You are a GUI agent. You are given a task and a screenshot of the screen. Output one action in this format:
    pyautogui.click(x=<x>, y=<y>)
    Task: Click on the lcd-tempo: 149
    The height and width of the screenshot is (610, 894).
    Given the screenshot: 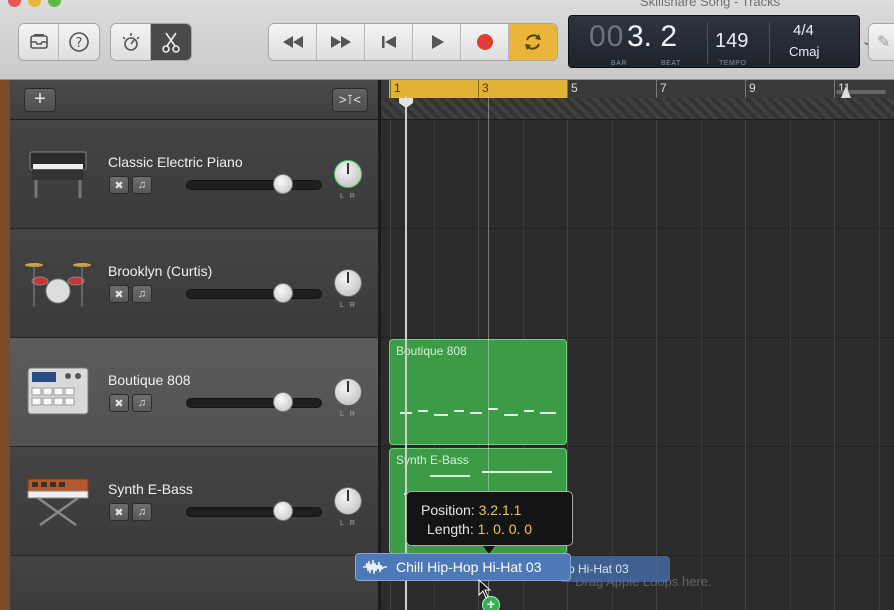 What is the action you would take?
    pyautogui.click(x=732, y=41)
    